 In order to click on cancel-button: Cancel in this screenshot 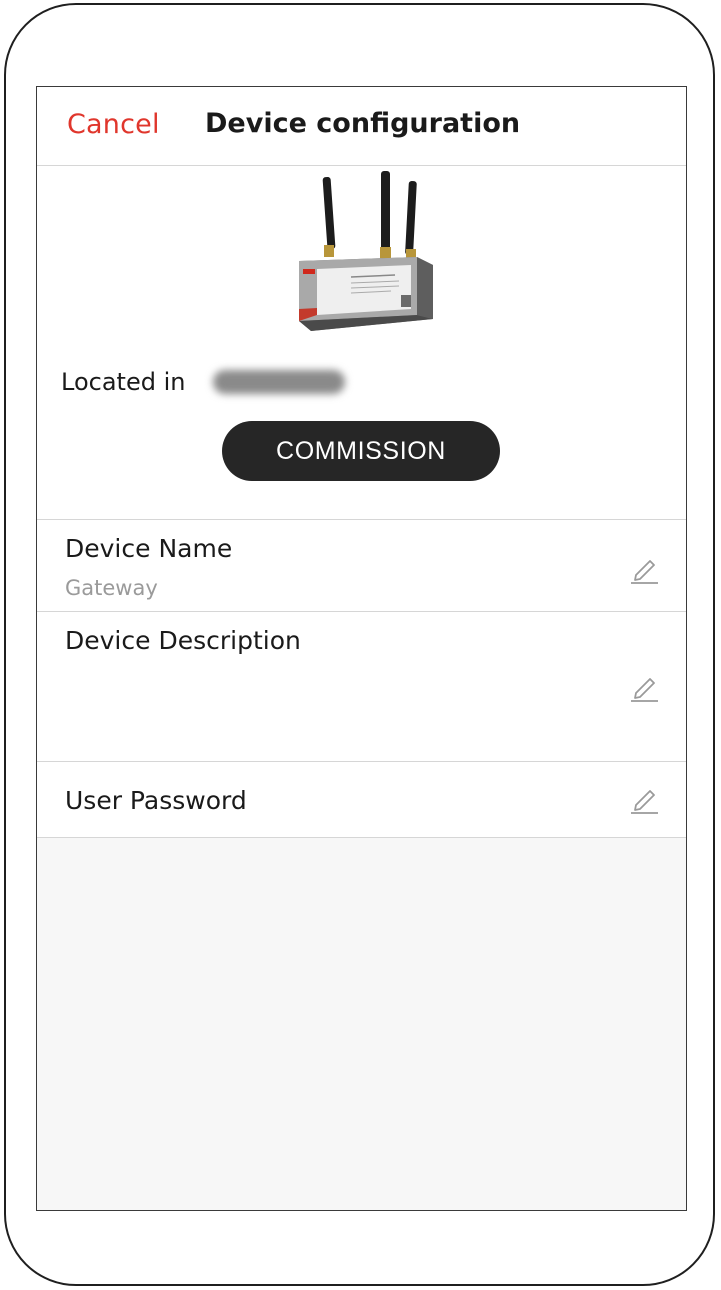, I will do `click(113, 124)`.